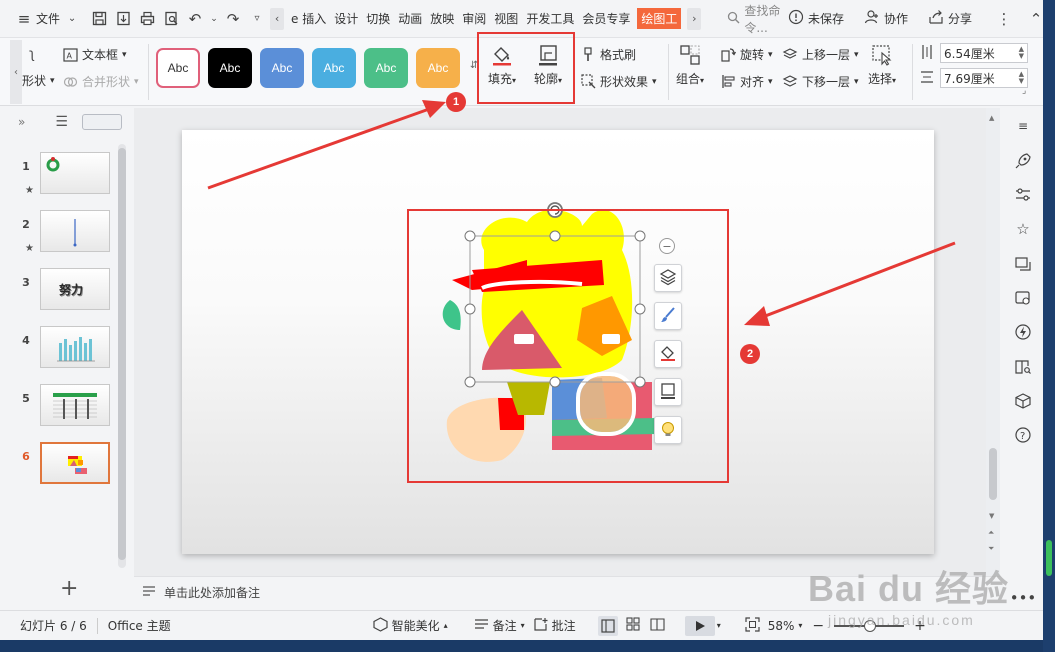 The height and width of the screenshot is (652, 1055). Describe the element at coordinates (139, 625) in the screenshot. I see `theme-name: Office 主题` at that location.